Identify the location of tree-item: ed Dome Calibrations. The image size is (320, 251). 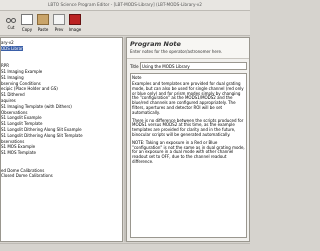
(22, 170).